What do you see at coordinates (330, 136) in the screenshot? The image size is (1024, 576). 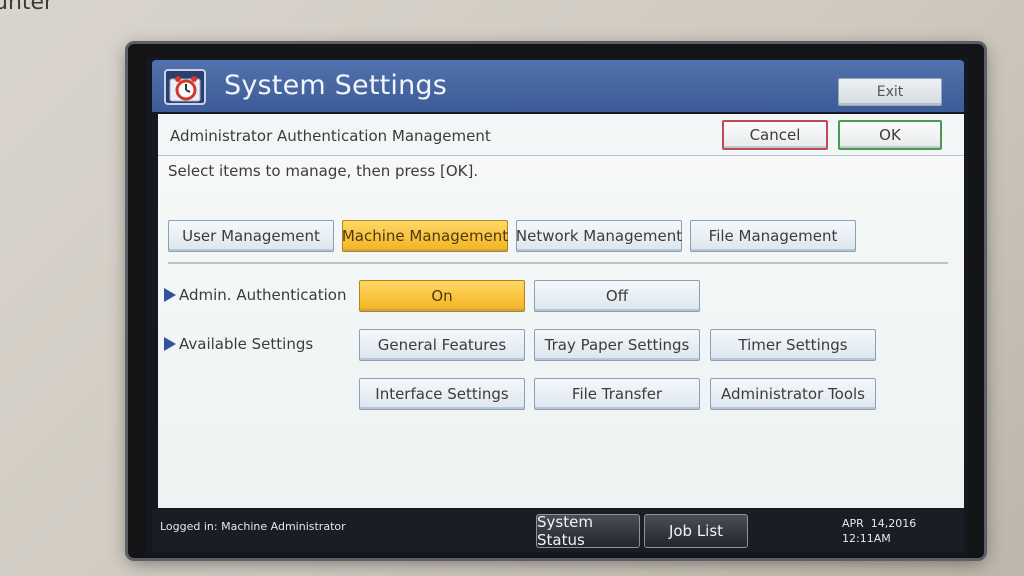 I see `panel-header-label: Administrator Authentication Management` at bounding box center [330, 136].